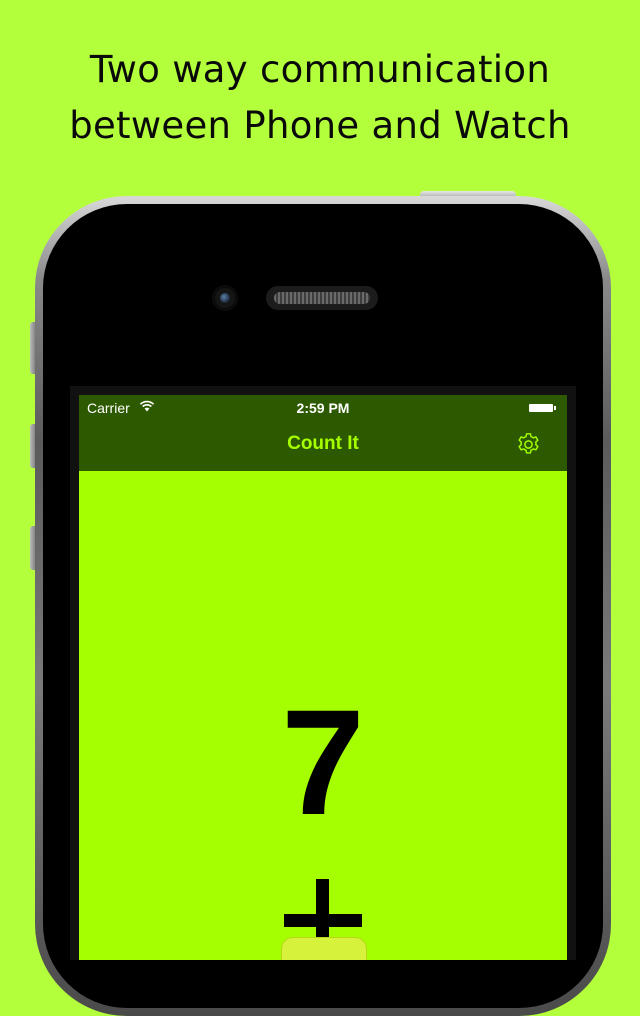 This screenshot has width=640, height=1016. What do you see at coordinates (322, 298) in the screenshot?
I see `earpiece-speaker-icon` at bounding box center [322, 298].